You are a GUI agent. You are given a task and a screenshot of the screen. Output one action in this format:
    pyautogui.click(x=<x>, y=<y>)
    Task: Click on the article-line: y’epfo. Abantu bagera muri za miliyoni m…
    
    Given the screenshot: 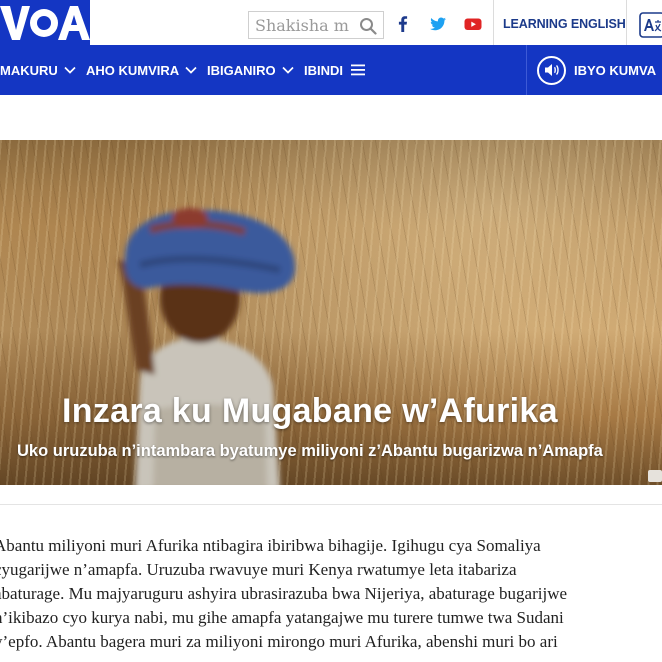 What is the action you would take?
    pyautogui.click(x=279, y=641)
    